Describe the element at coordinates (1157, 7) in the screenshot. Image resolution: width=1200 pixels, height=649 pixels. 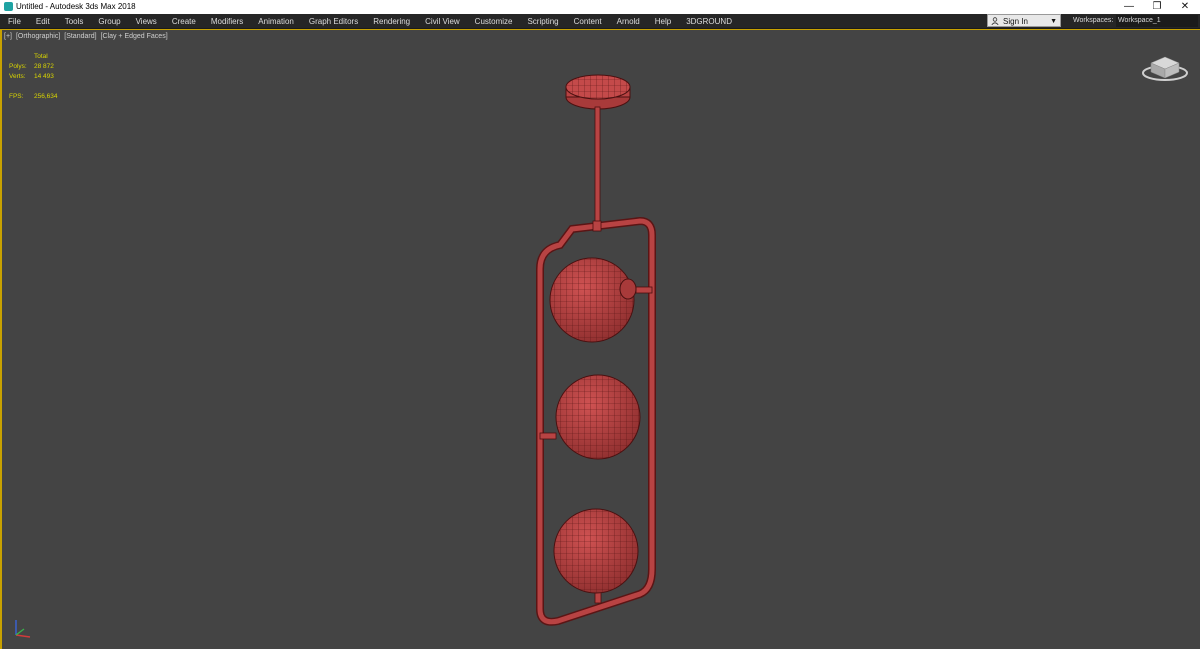
I see `restore-button: ❐` at that location.